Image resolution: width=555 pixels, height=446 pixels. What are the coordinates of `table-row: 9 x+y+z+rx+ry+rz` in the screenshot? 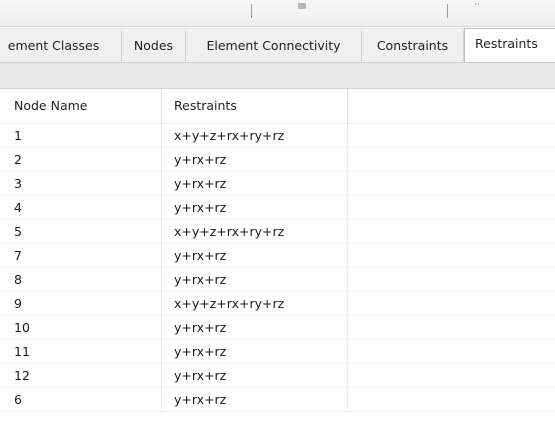 It's located at (277, 304).